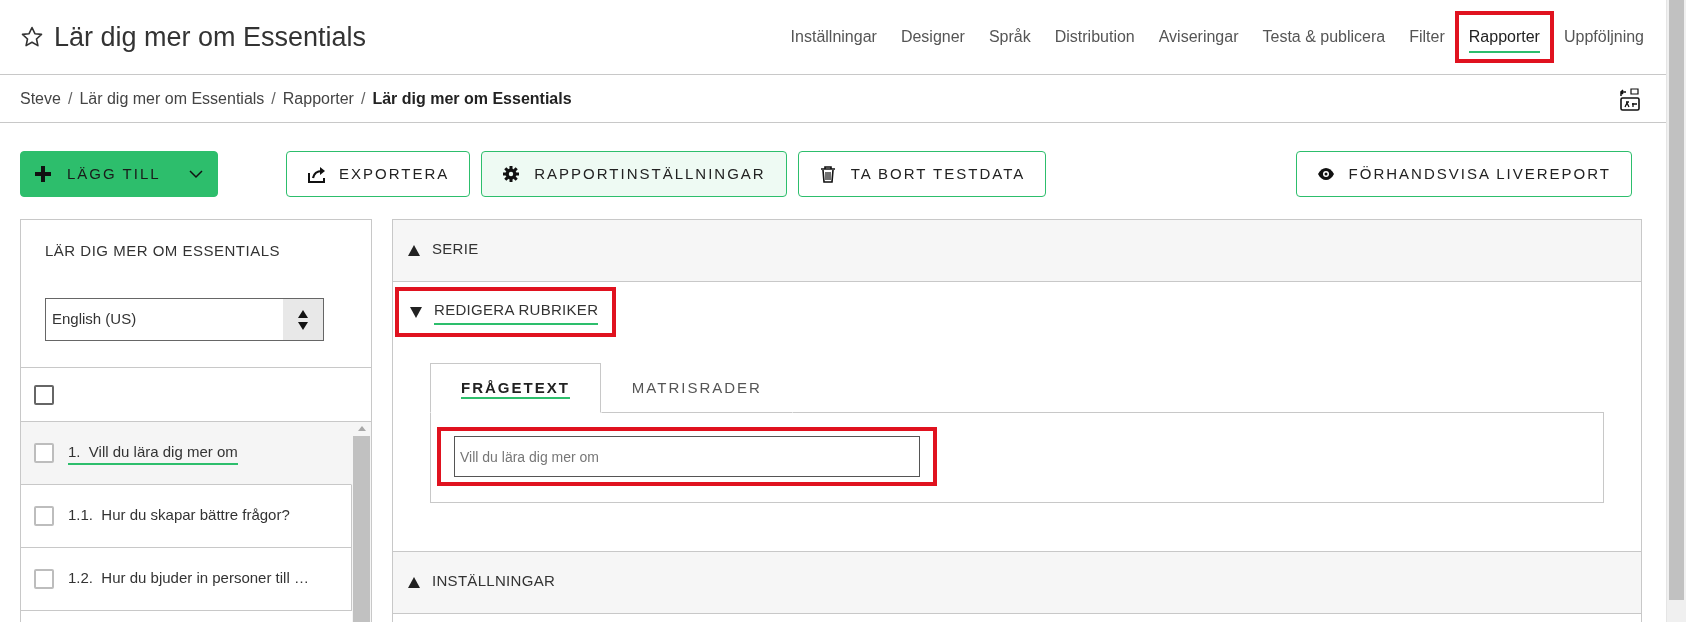 This screenshot has height=622, width=1686. Describe the element at coordinates (833, 37) in the screenshot. I see `nav-tab: Inställningar` at that location.